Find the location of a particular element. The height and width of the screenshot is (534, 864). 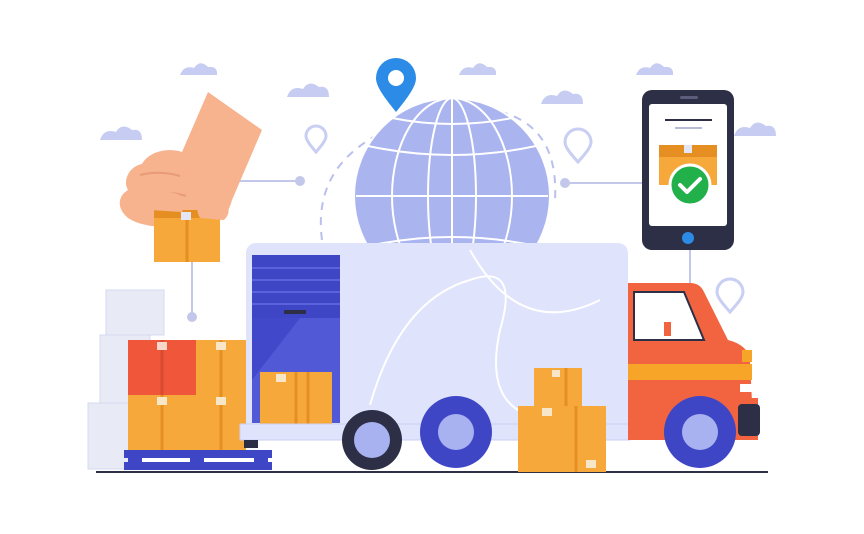

checkmark-icon is located at coordinates (690, 185).